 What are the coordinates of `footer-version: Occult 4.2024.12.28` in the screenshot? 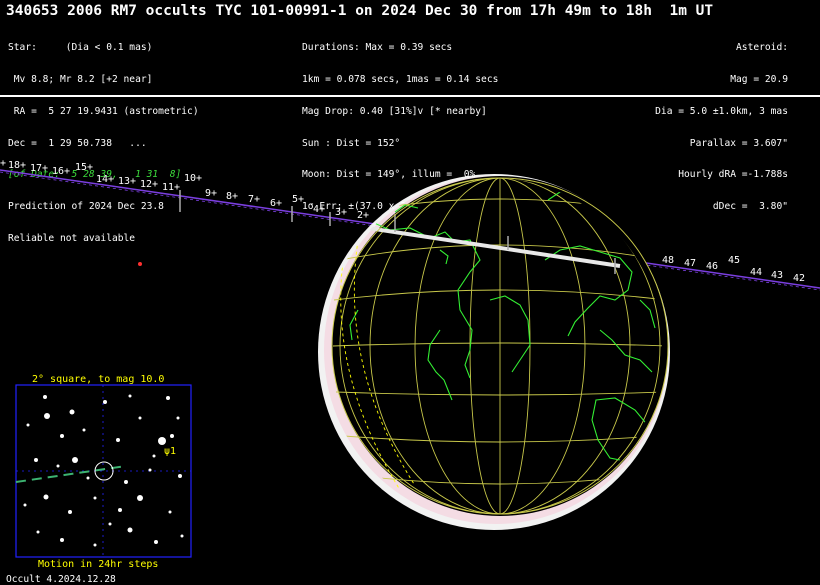 It's located at (61, 579).